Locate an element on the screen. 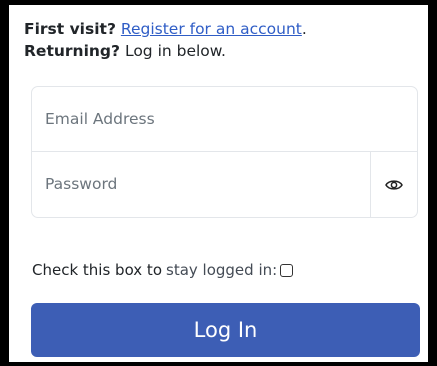  first-visit-label: First visit? is located at coordinates (70, 29).